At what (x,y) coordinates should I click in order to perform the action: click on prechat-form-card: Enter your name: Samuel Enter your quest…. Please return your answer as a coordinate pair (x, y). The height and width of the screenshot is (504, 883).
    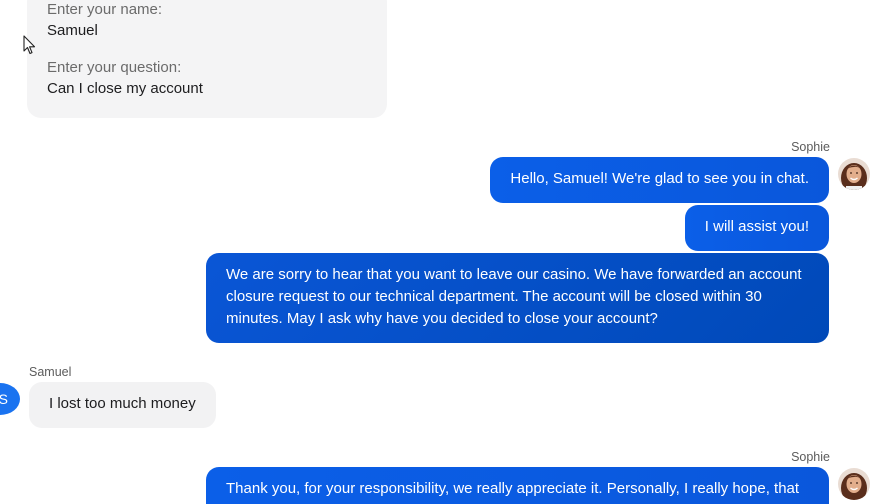
    Looking at the image, I should click on (207, 59).